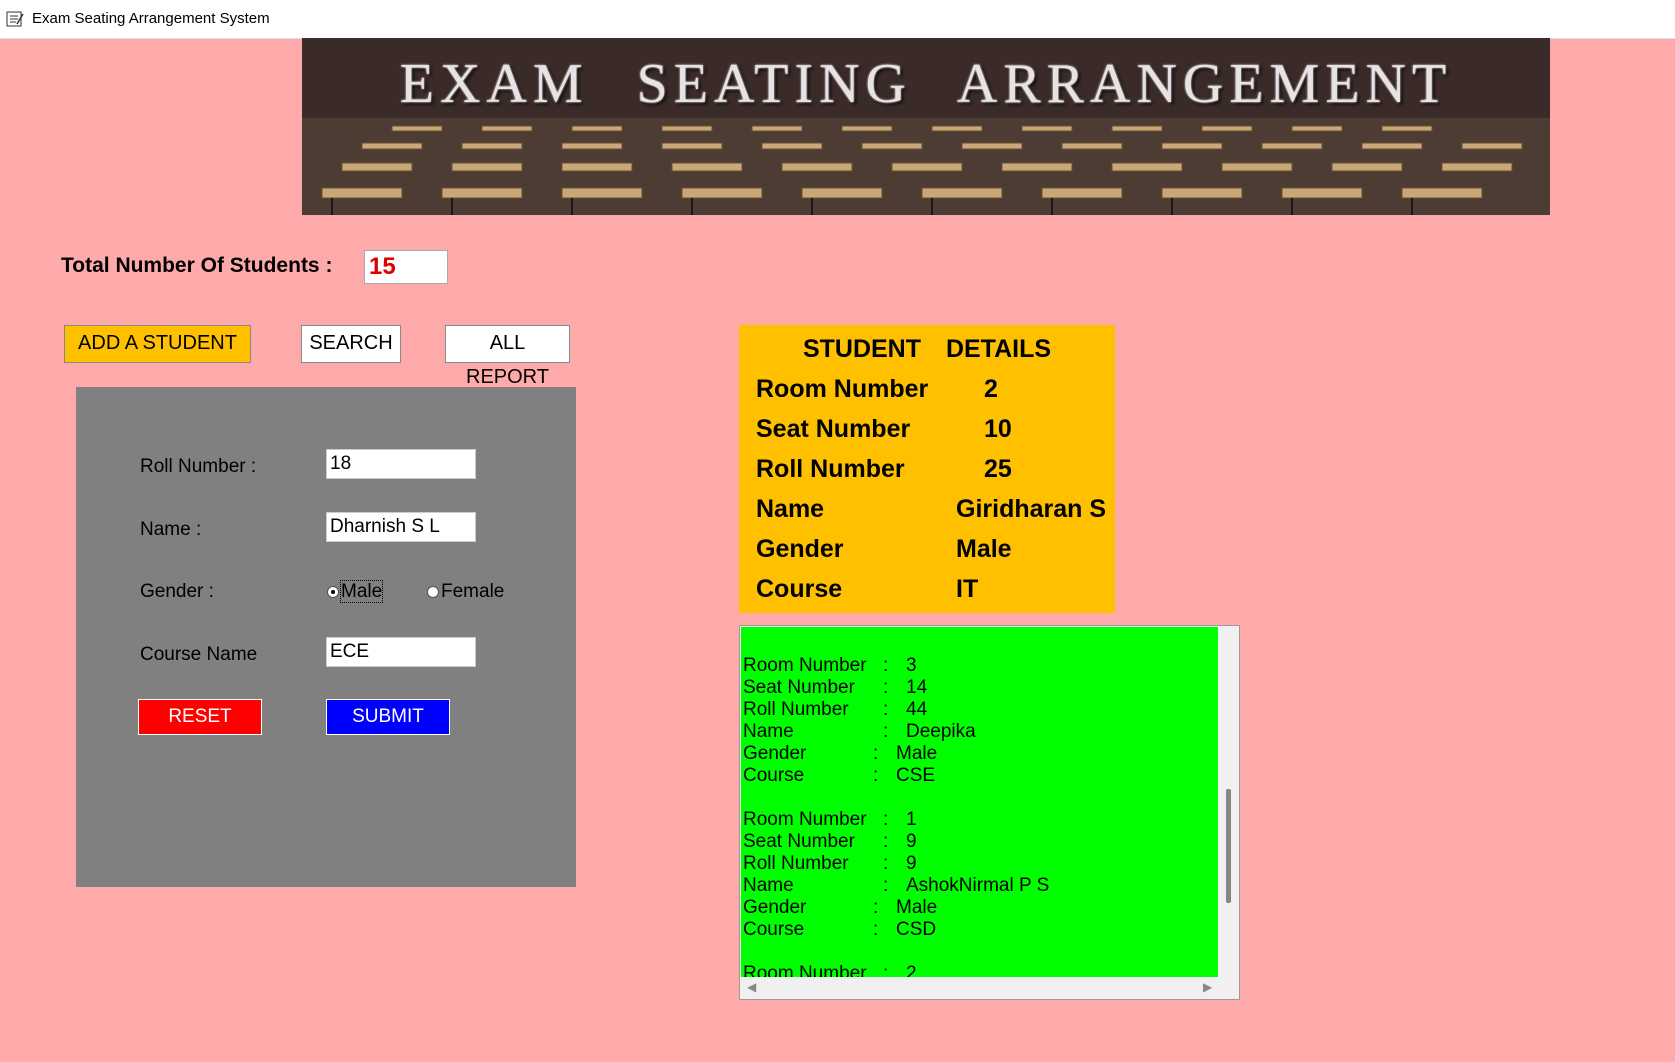  Describe the element at coordinates (911, 863) in the screenshot. I see `report-line-value: 9` at that location.